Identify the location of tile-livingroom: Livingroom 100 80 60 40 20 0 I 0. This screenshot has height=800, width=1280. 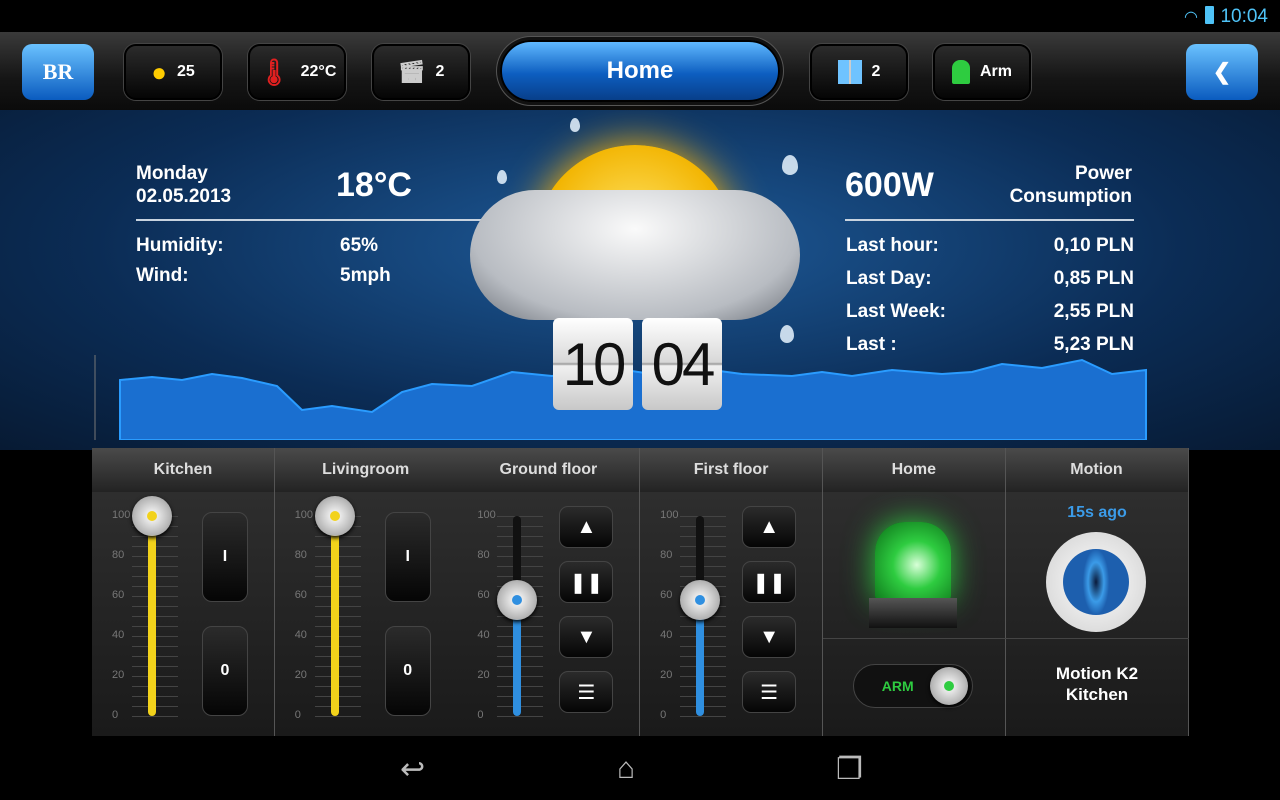
(366, 592).